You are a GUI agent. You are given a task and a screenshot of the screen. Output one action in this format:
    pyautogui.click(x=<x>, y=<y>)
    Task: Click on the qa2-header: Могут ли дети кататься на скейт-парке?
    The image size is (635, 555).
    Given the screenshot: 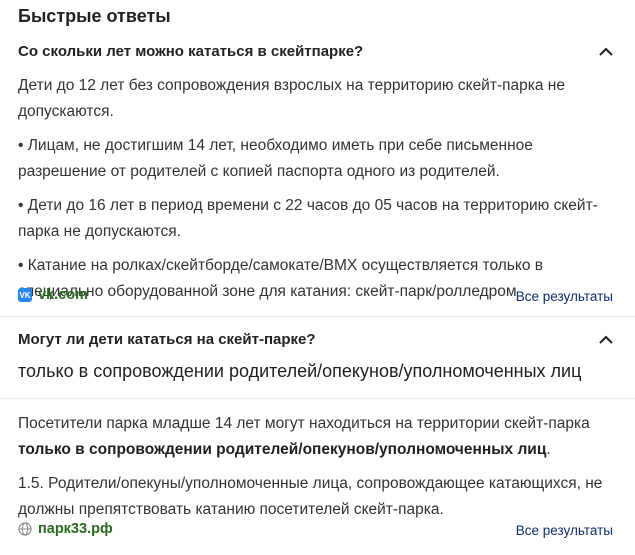 What is the action you would take?
    pyautogui.click(x=317, y=339)
    